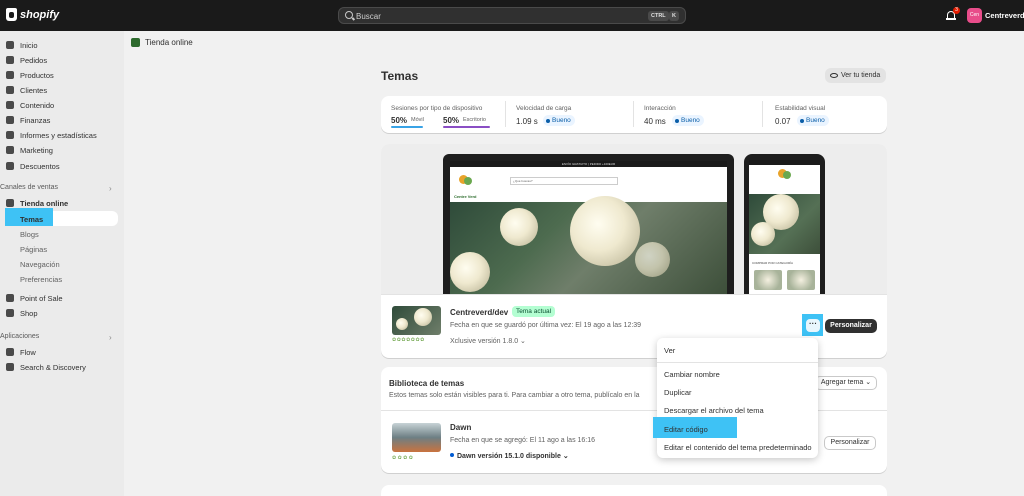 This screenshot has width=1024, height=496. Describe the element at coordinates (417, 120) in the screenshot. I see `mobile-label: Móvil` at that location.